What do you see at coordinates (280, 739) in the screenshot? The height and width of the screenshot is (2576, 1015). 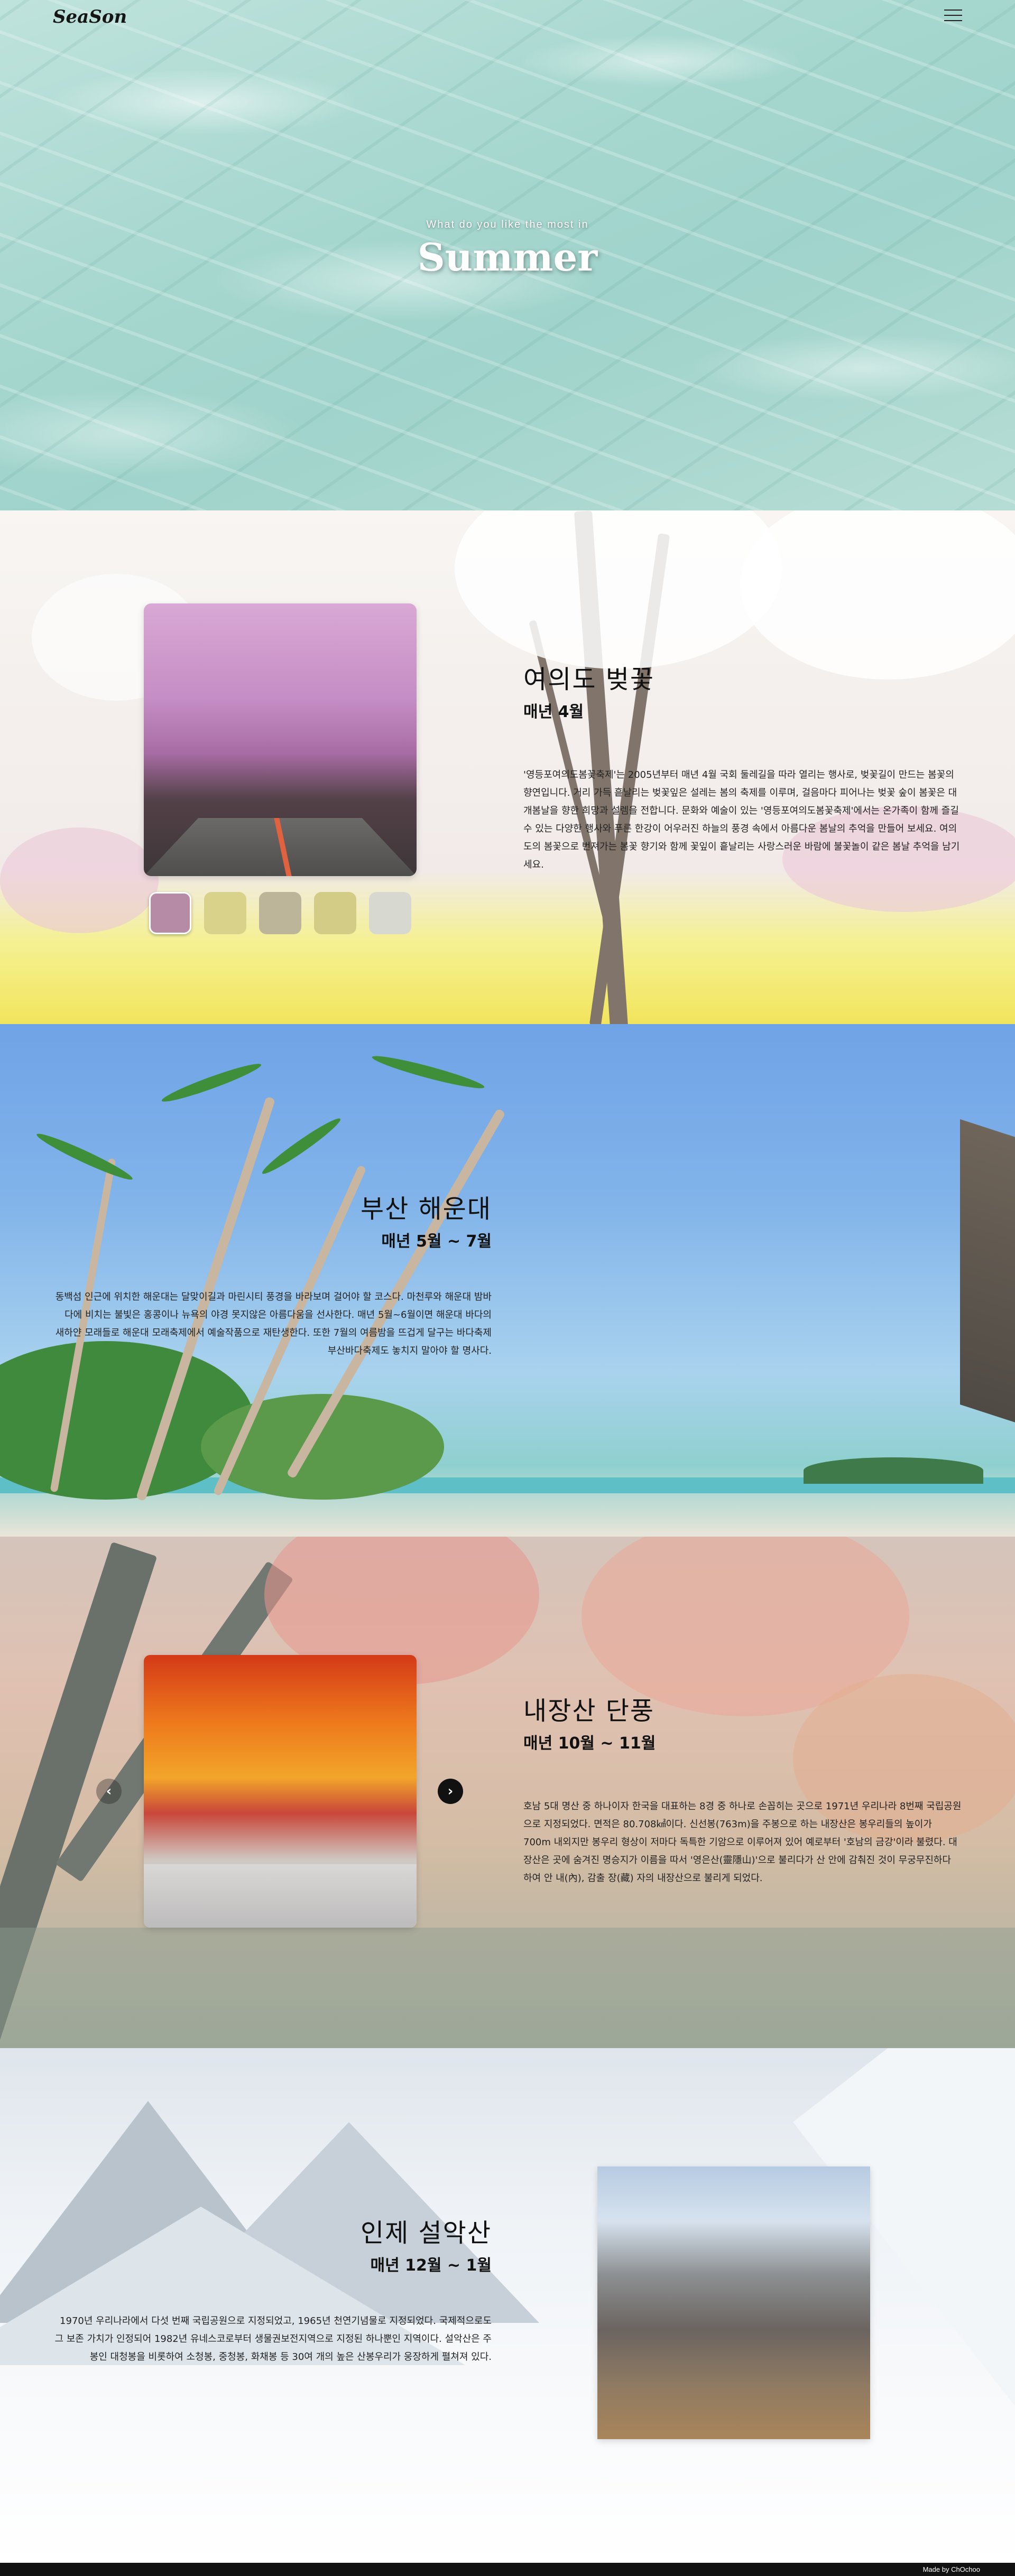 I see `cherry-blossom-photo` at bounding box center [280, 739].